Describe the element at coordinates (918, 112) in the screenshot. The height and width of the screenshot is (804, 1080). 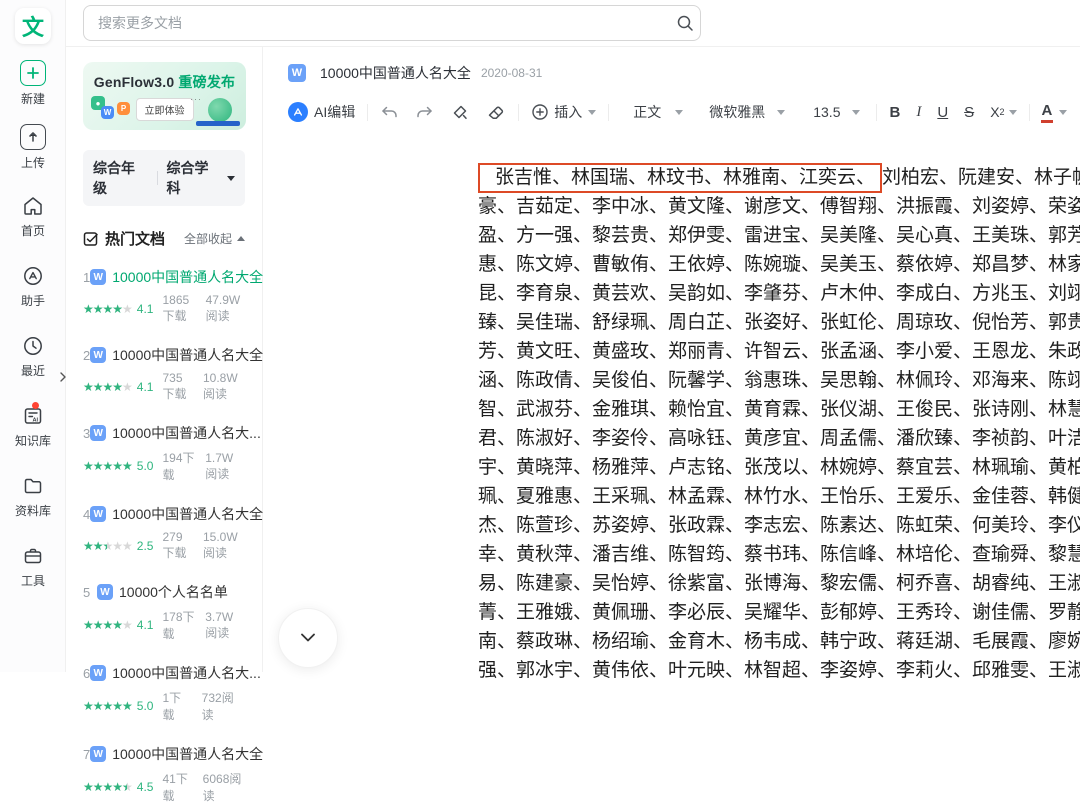
I see `italic-button: I` at that location.